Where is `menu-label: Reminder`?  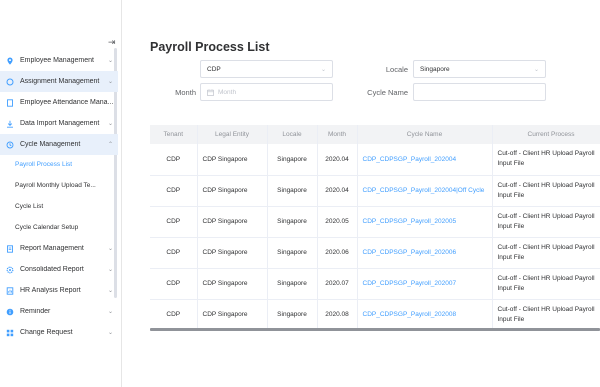 menu-label: Reminder is located at coordinates (35, 311).